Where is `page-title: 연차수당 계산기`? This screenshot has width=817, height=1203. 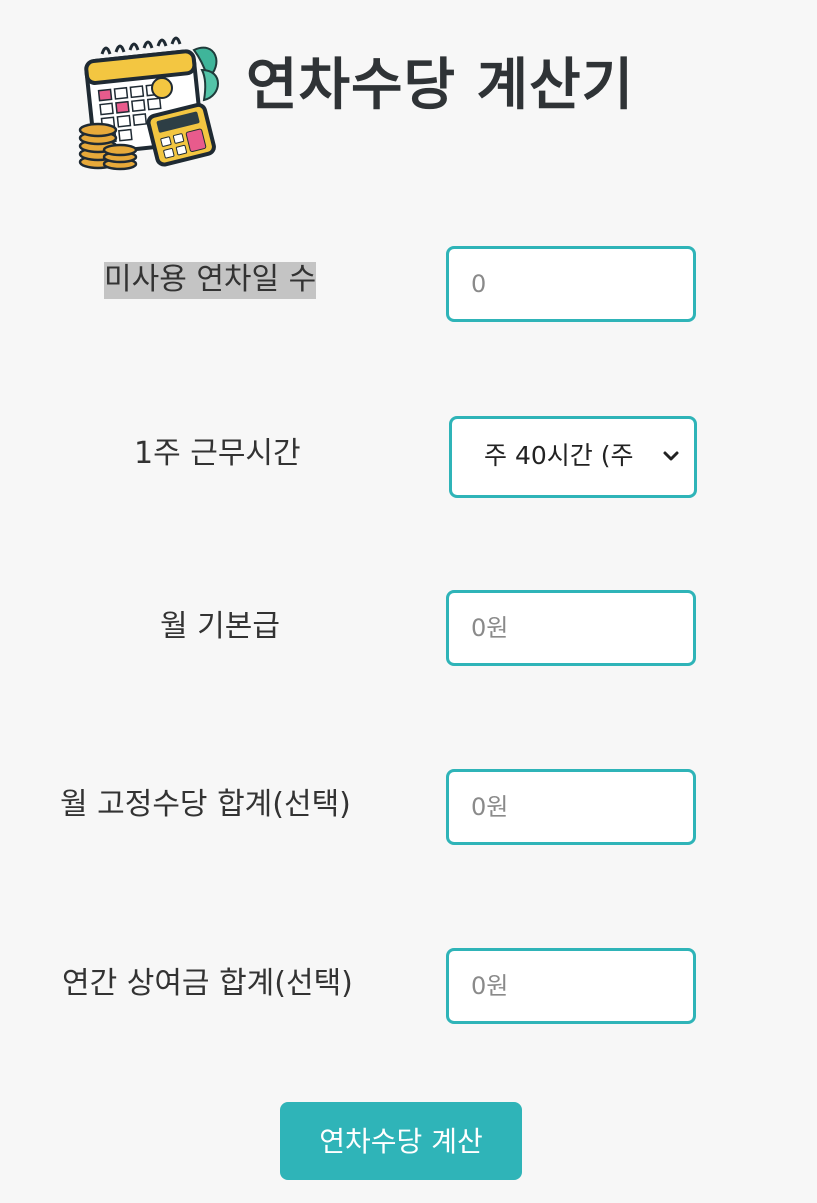 page-title: 연차수당 계산기 is located at coordinates (440, 85).